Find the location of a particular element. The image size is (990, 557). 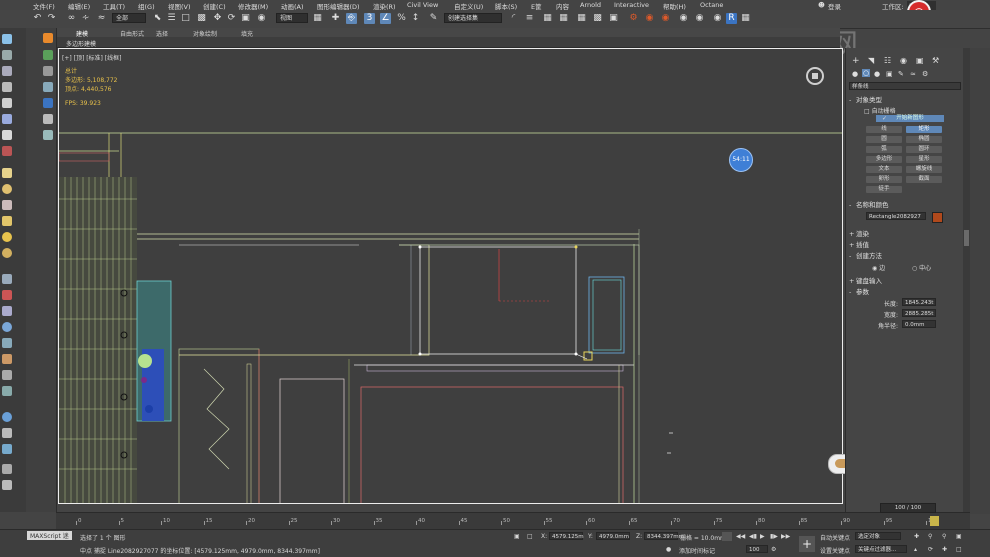

object-color-swatch is located at coordinates (937, 217).